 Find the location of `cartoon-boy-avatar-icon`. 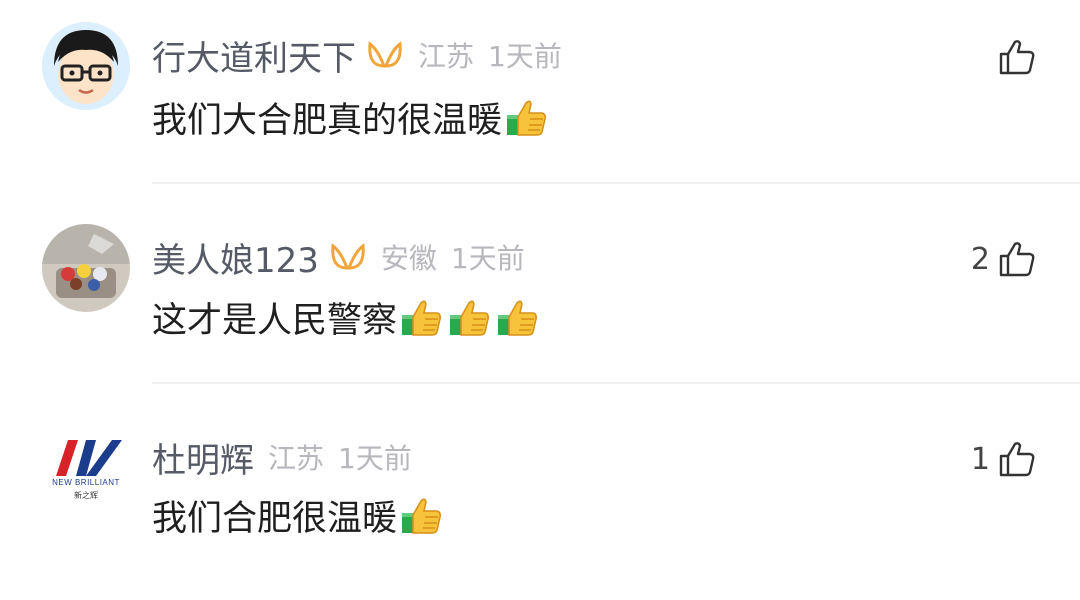

cartoon-boy-avatar-icon is located at coordinates (86, 66).